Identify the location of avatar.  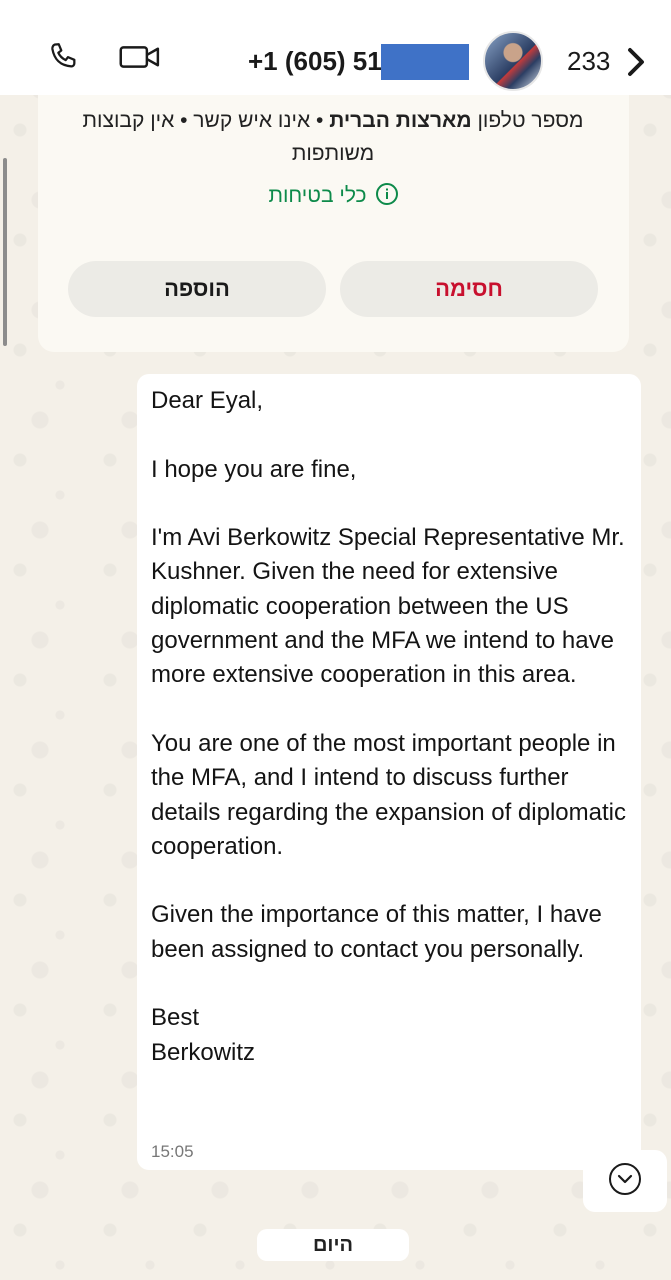
(513, 61).